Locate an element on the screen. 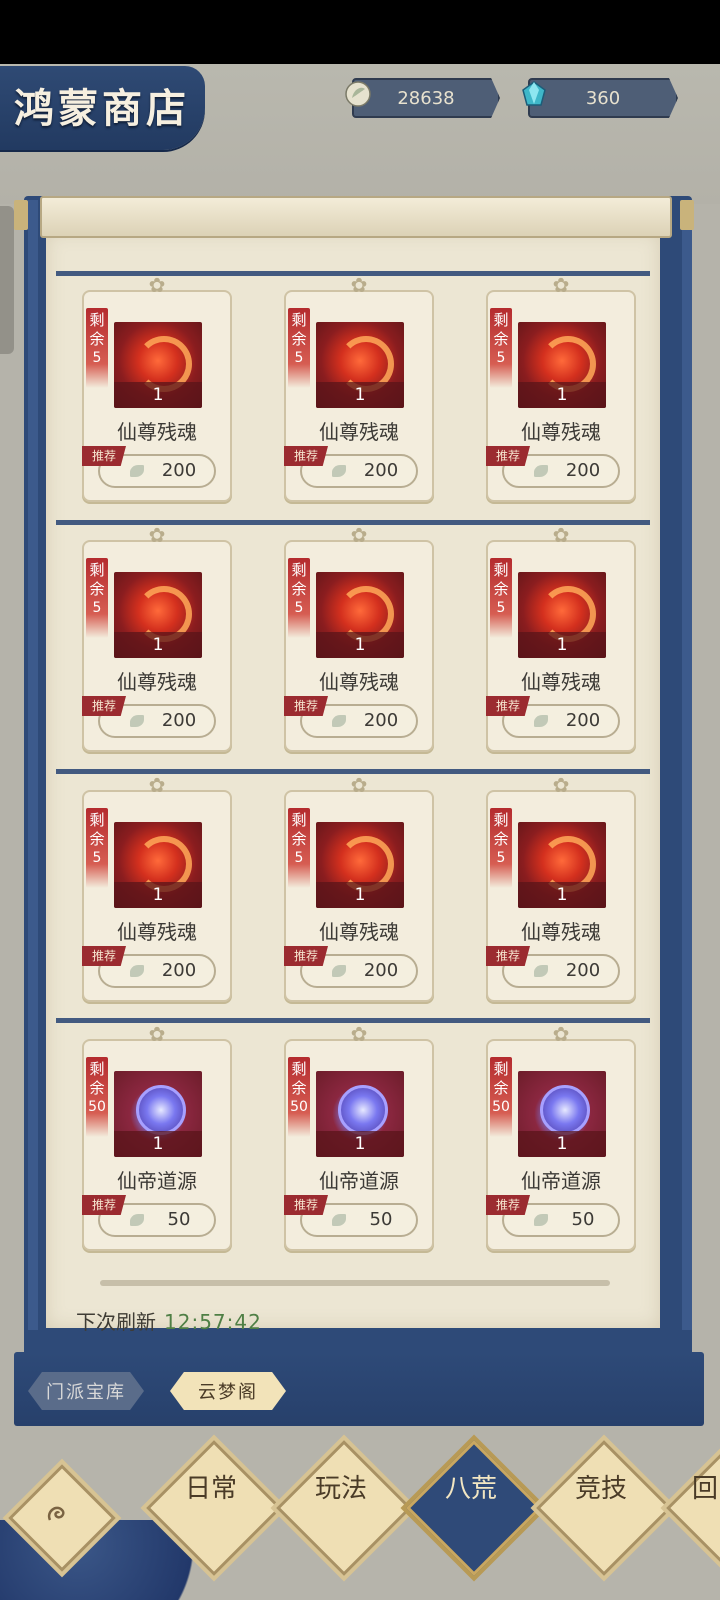 This screenshot has height=1600, width=720. scroll-rod-end-right is located at coordinates (687, 215).